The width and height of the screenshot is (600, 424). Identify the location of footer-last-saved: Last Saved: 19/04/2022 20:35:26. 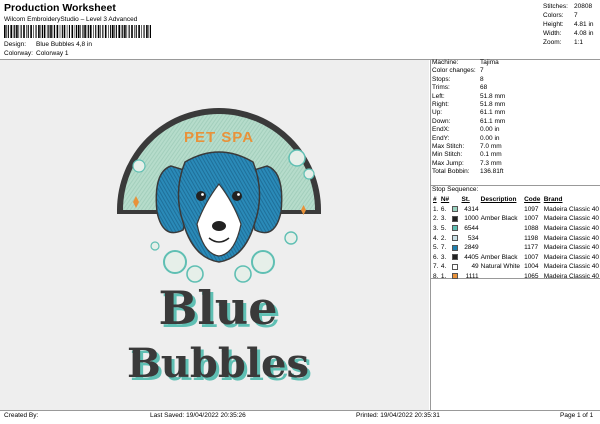
(198, 415).